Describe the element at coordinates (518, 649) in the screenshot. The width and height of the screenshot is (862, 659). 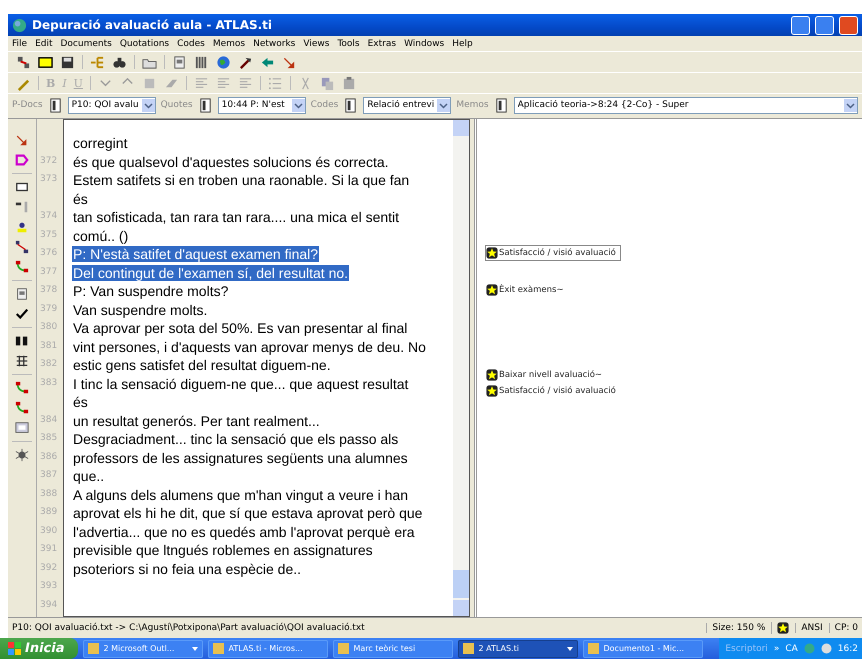
I see `taskbar-button: 2 ATLAS.ti` at that location.